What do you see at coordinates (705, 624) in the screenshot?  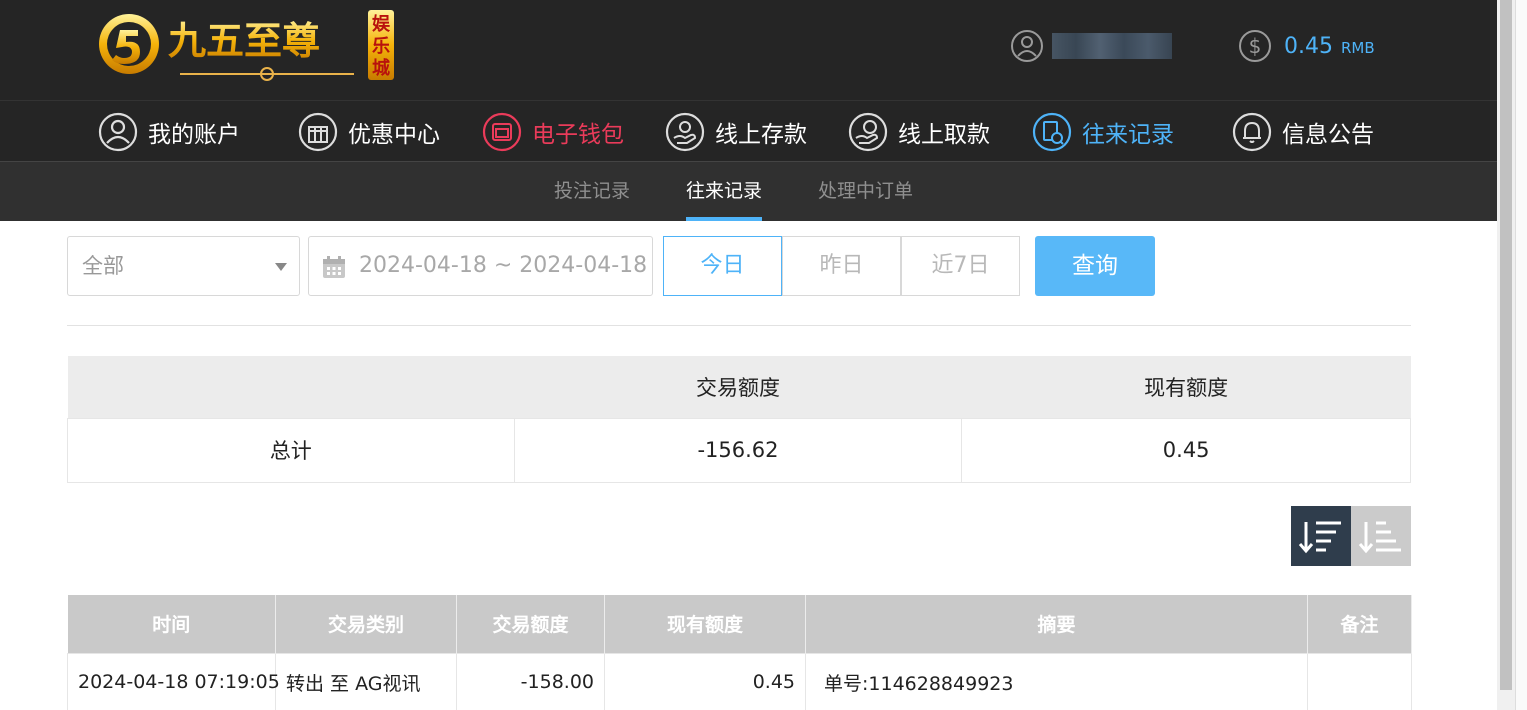 I see `column-header: 现有额度` at bounding box center [705, 624].